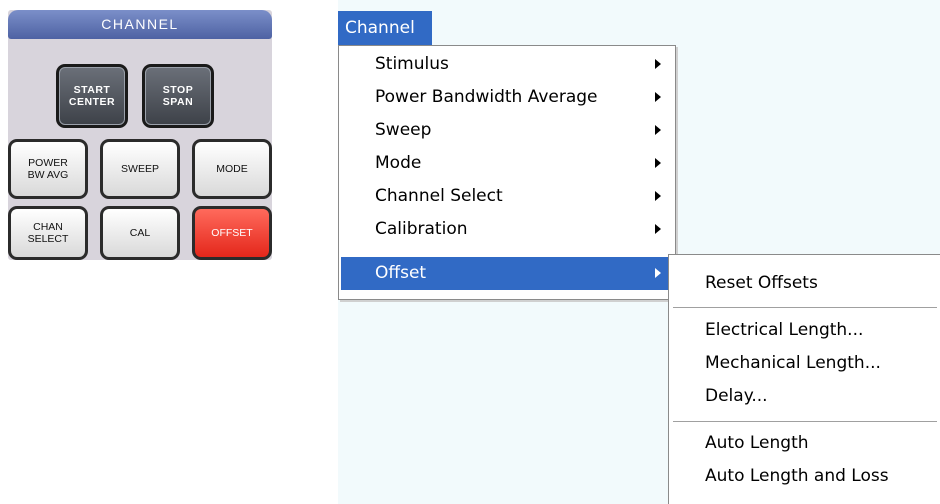  I want to click on key-label-line: SPAN, so click(178, 102).